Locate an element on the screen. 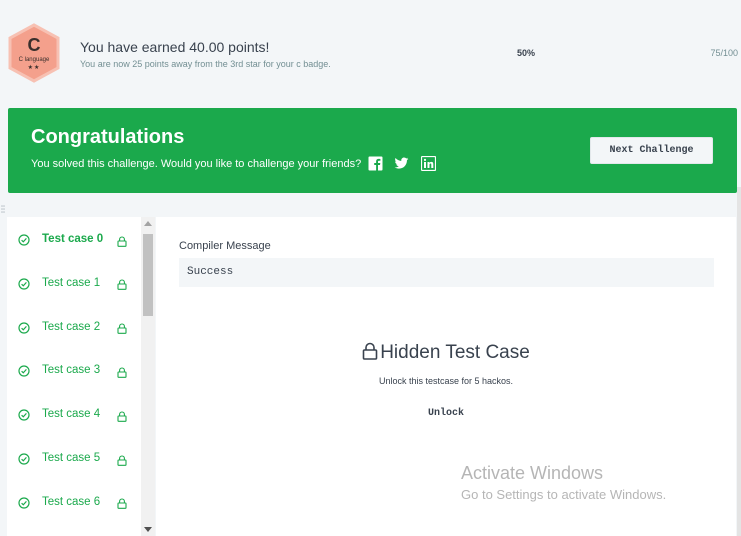  test-case-label: Test case 2 is located at coordinates (71, 326).